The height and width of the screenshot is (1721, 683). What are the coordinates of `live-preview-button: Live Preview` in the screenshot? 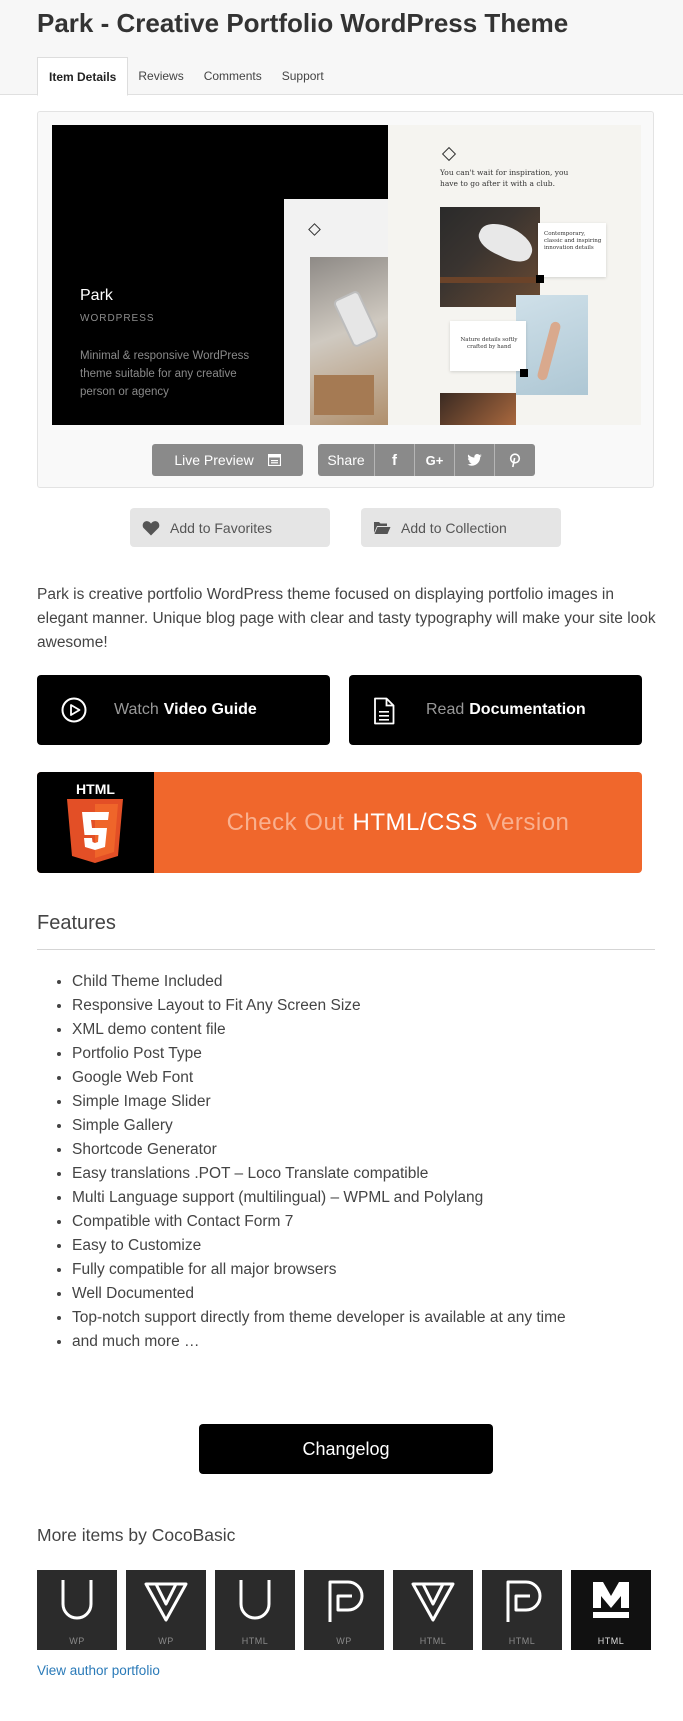 It's located at (227, 460).